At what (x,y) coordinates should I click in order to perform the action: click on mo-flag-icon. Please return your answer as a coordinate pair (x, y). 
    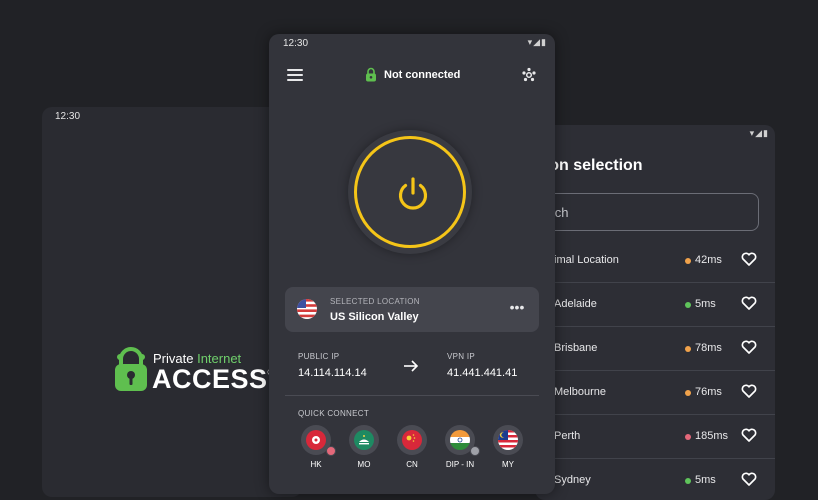
    Looking at the image, I should click on (364, 440).